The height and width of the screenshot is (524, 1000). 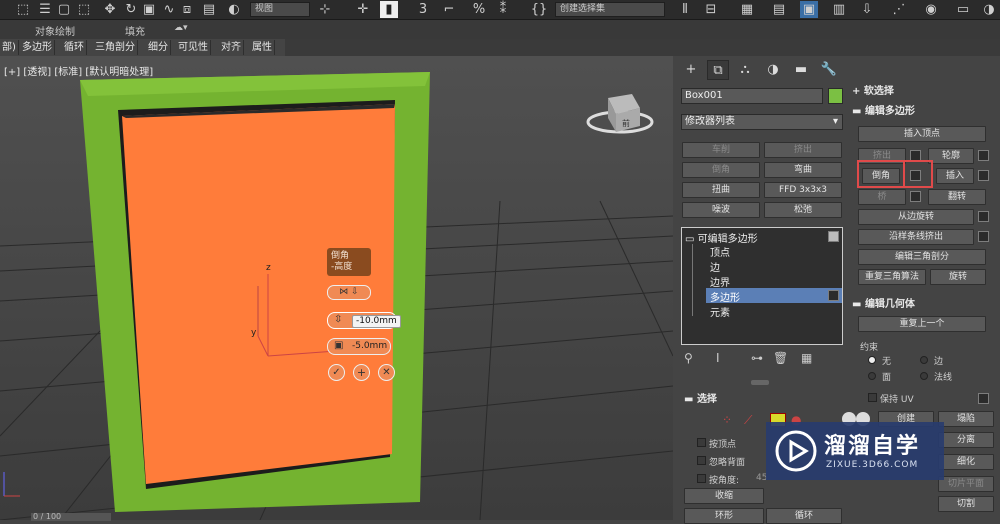 What do you see at coordinates (931, 9) in the screenshot?
I see `render-setup-icon: ◉` at bounding box center [931, 9].